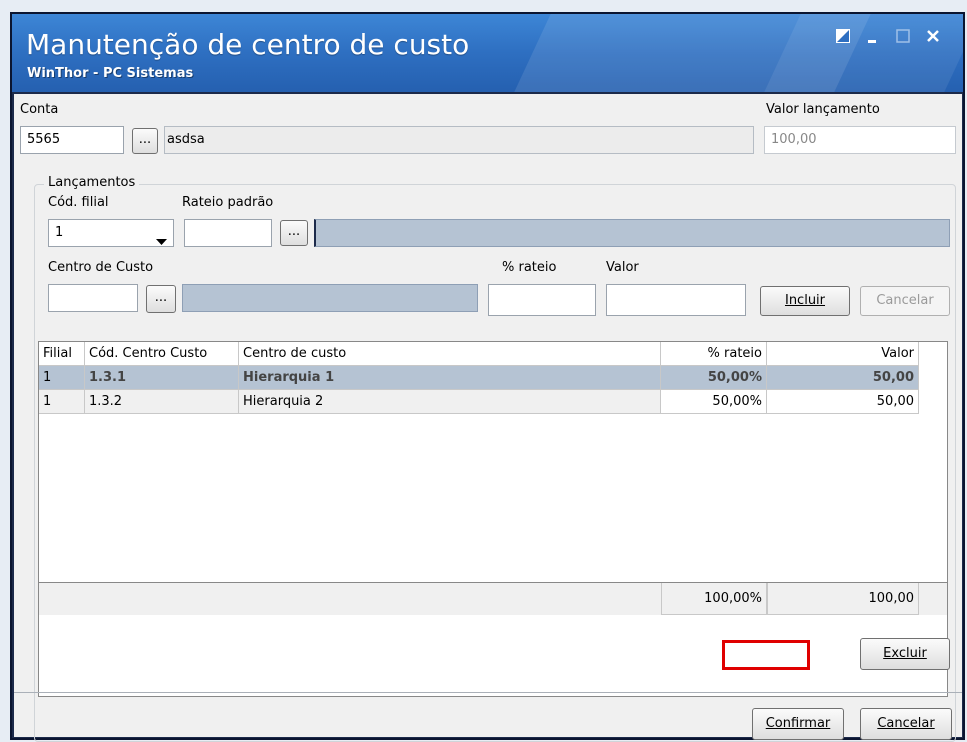  I want to click on header-filial: Filial, so click(62, 354).